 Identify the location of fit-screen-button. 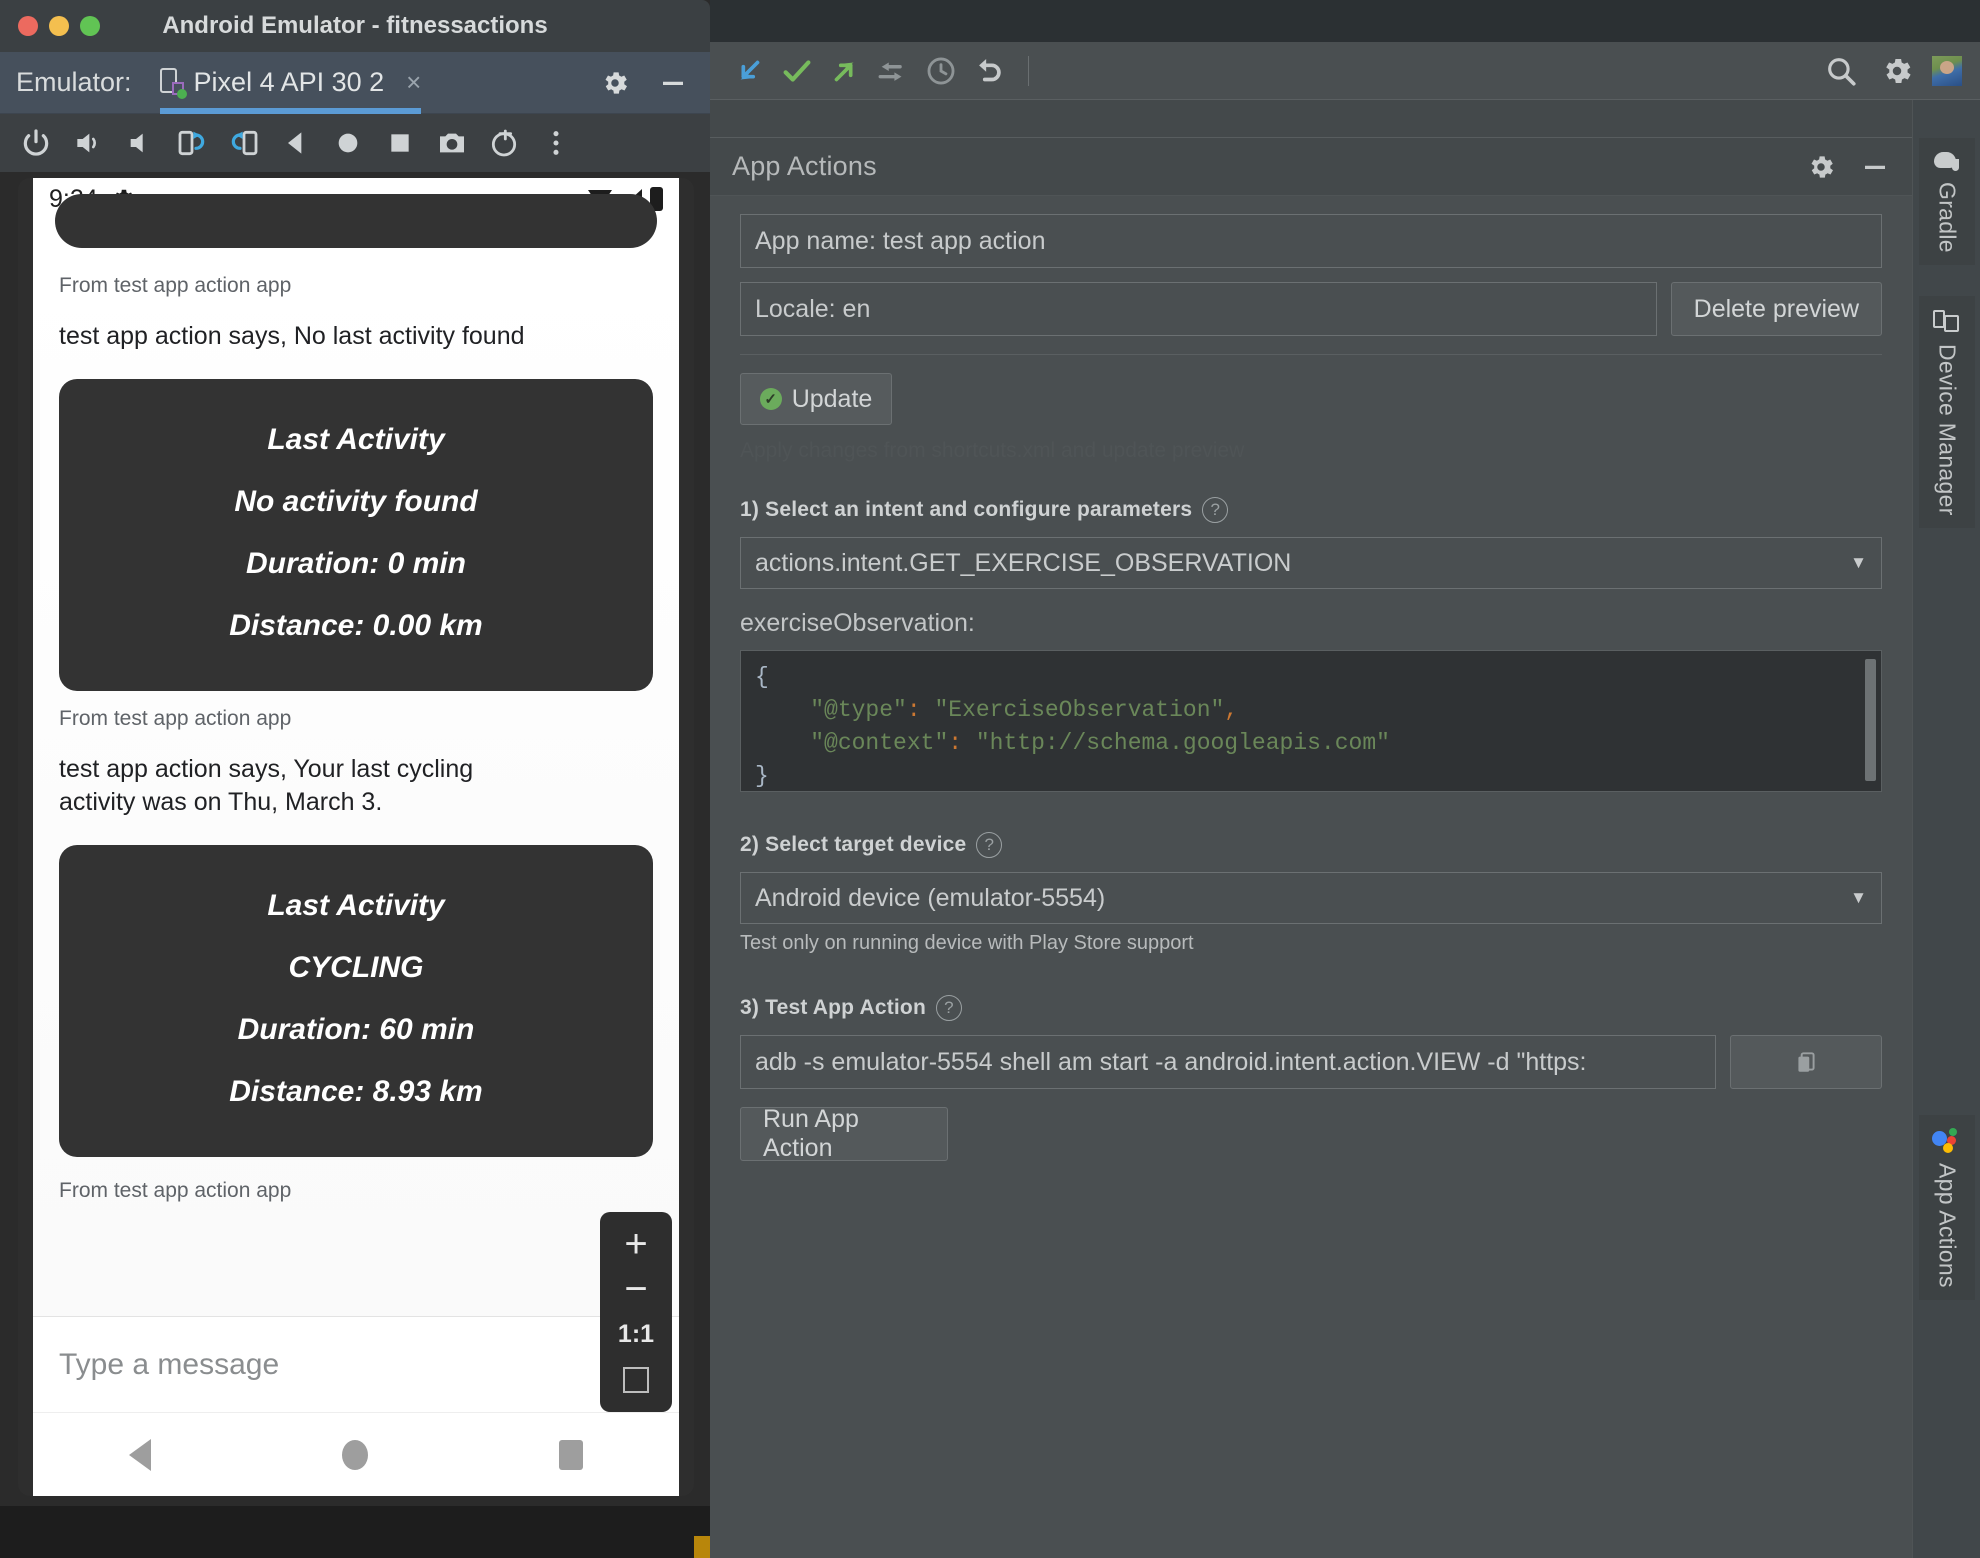
(636, 1379).